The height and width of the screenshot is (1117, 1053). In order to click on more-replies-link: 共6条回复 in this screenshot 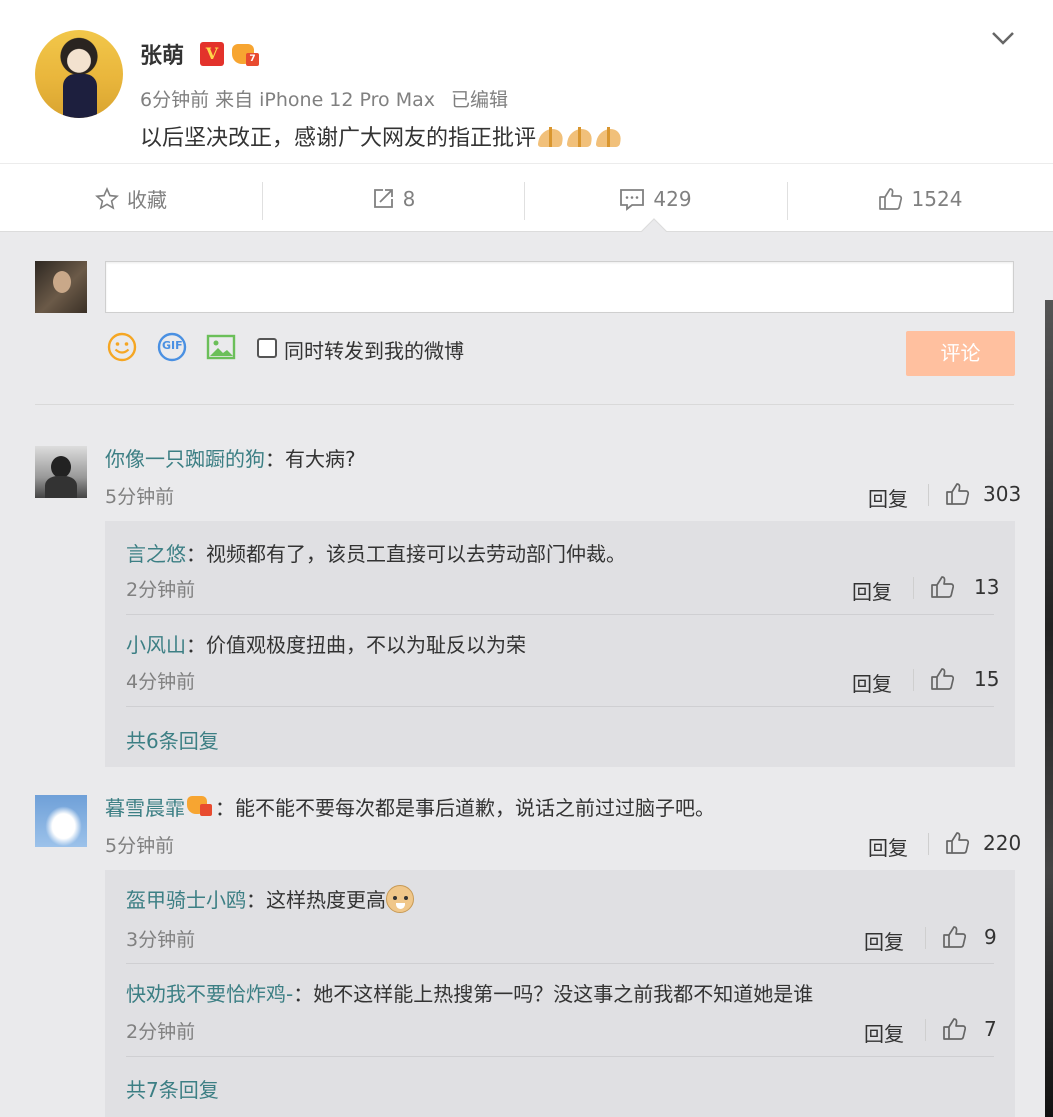, I will do `click(172, 739)`.